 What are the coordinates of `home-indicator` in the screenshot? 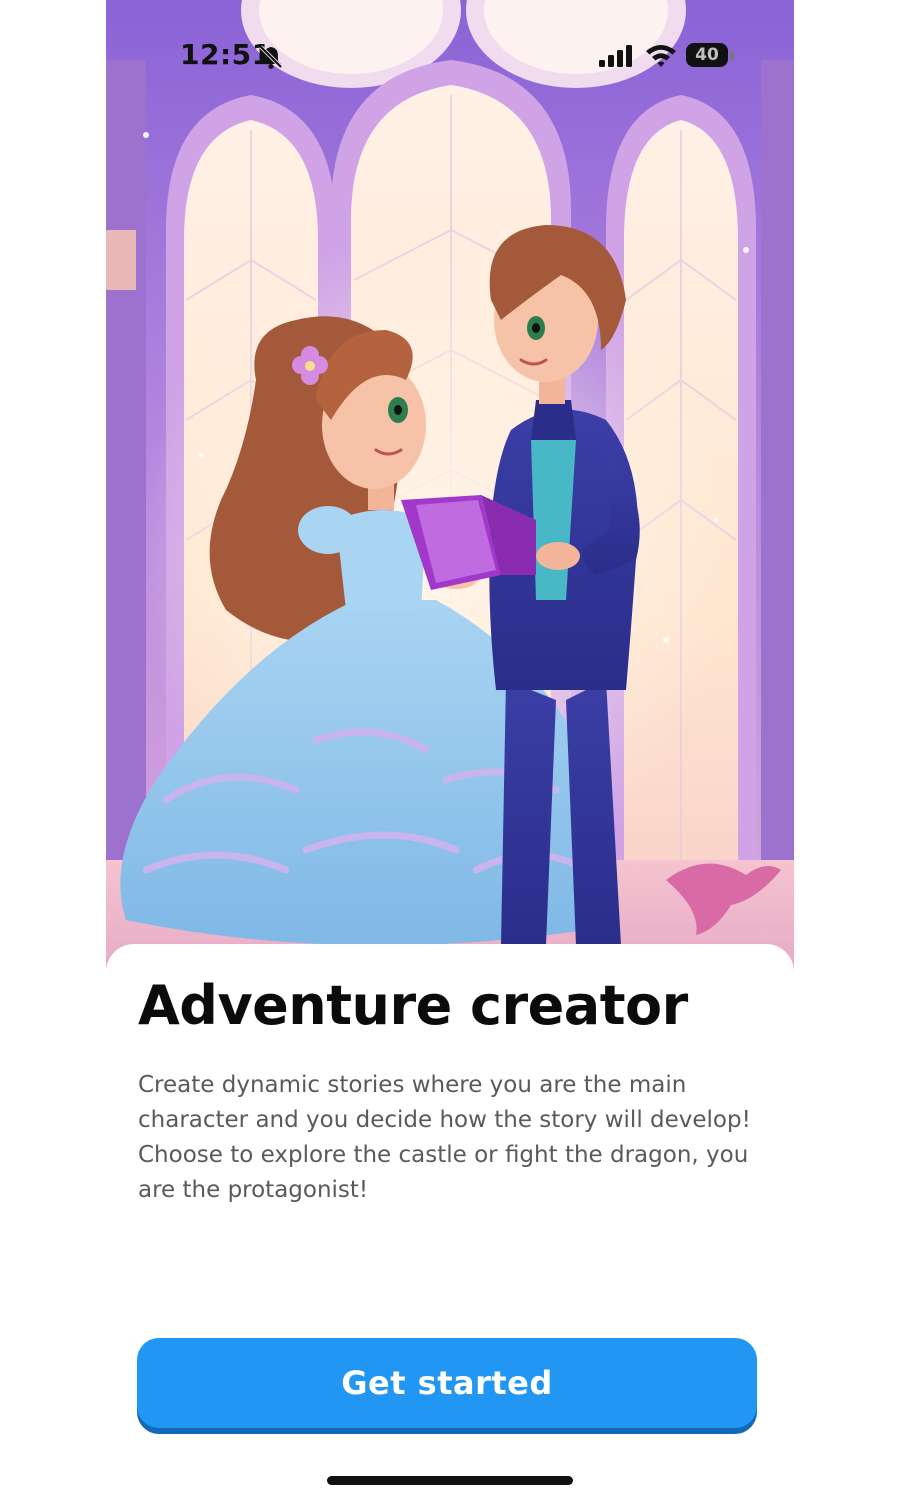 It's located at (450, 1480).